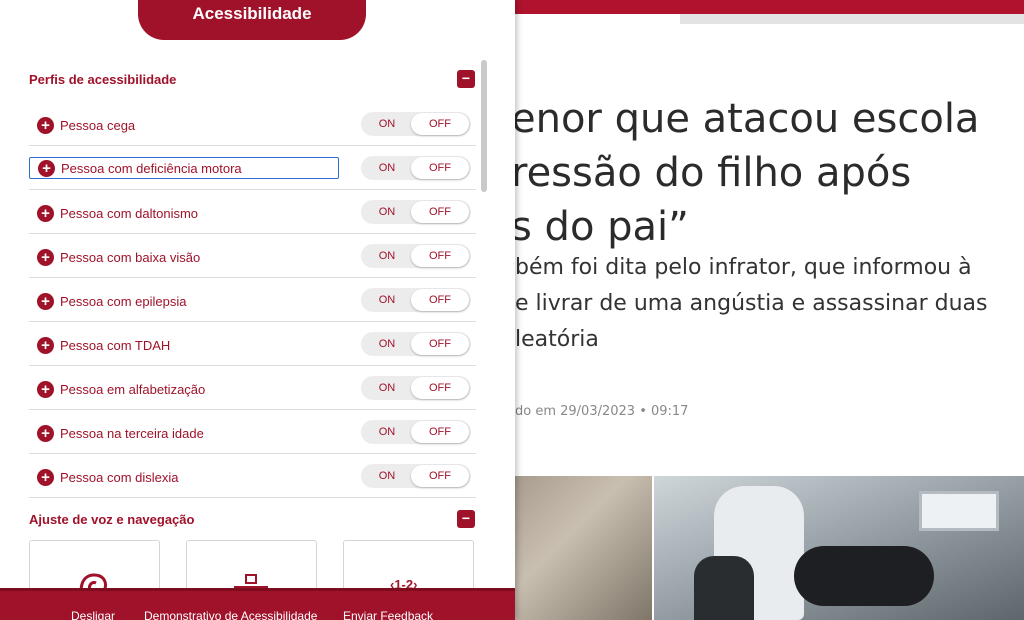  Describe the element at coordinates (252, 300) in the screenshot. I see `profile-row: + Pessoa com epilepsia ON OFF` at that location.